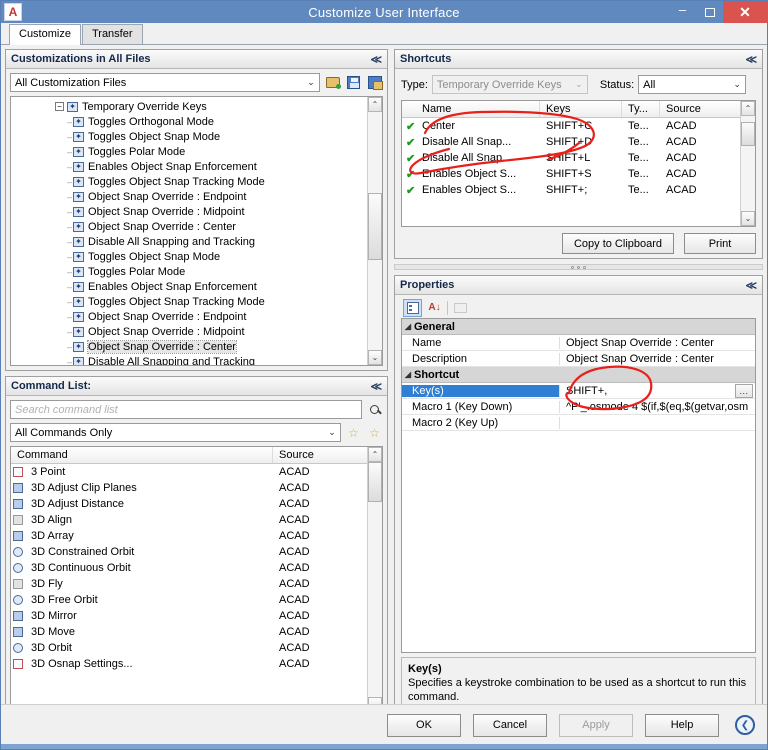  What do you see at coordinates (581, 109) in the screenshot?
I see `column-header-keys: Keys` at bounding box center [581, 109].